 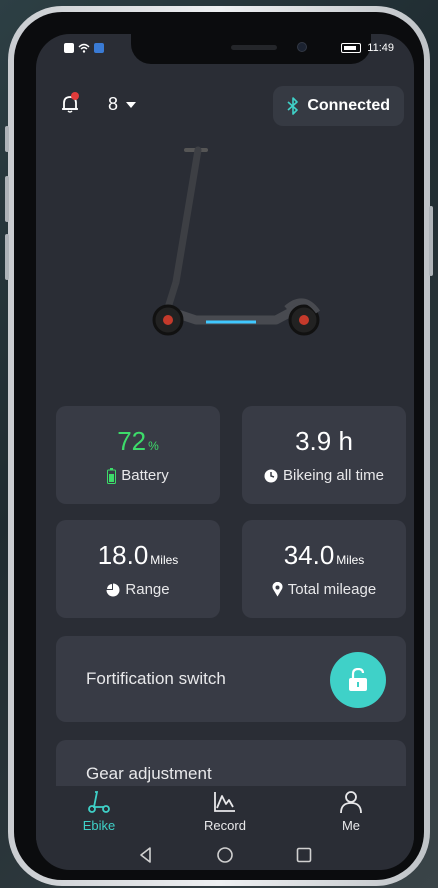 What do you see at coordinates (332, 589) in the screenshot?
I see `total-mileage-label: Total mileage` at bounding box center [332, 589].